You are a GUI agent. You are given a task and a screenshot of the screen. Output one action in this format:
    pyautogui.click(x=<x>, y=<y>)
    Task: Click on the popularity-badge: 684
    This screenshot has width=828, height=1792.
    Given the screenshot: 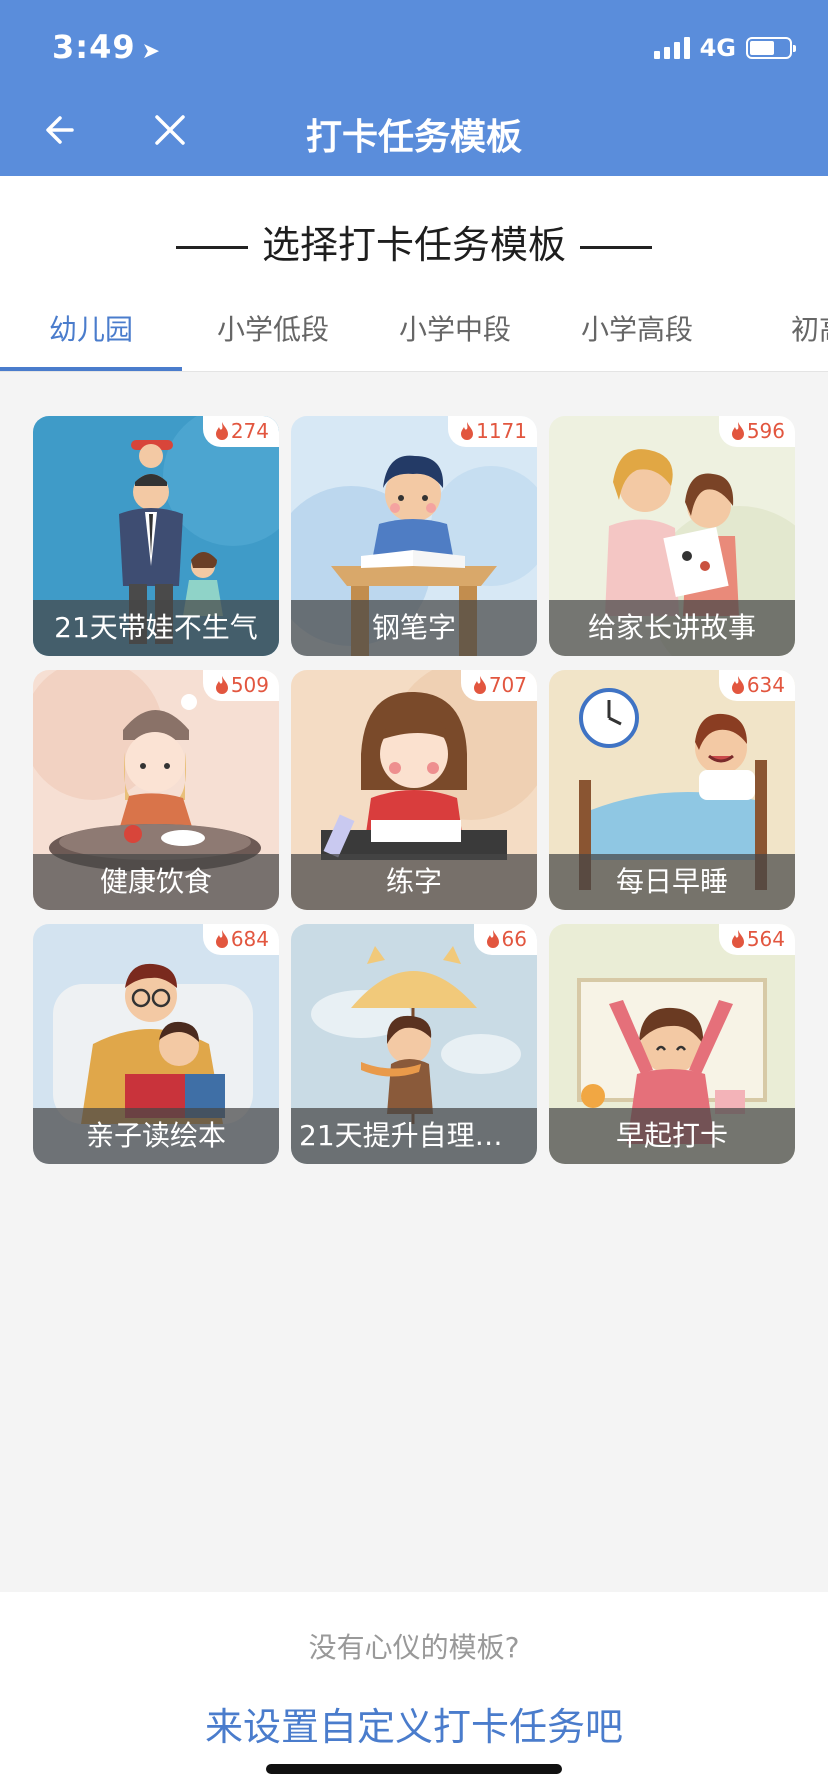 What is the action you would take?
    pyautogui.click(x=240, y=939)
    